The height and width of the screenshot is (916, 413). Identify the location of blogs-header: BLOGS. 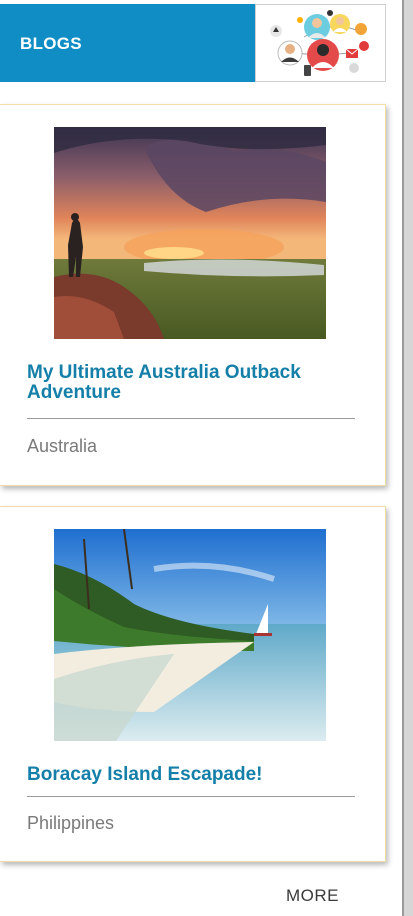
(193, 43).